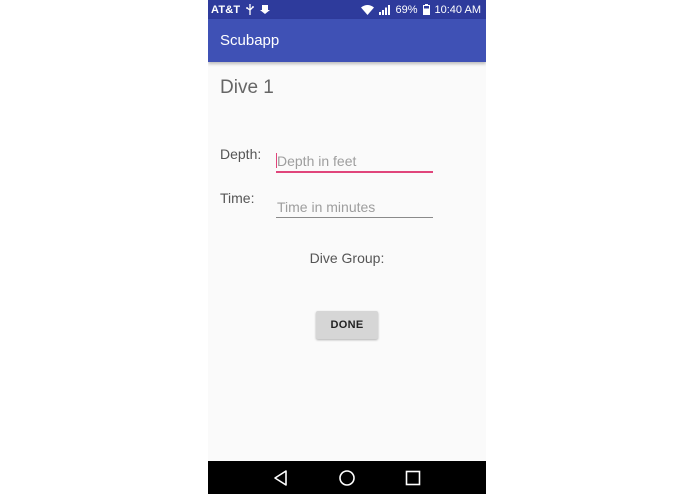  What do you see at coordinates (276, 160) in the screenshot?
I see `text-cursor` at bounding box center [276, 160].